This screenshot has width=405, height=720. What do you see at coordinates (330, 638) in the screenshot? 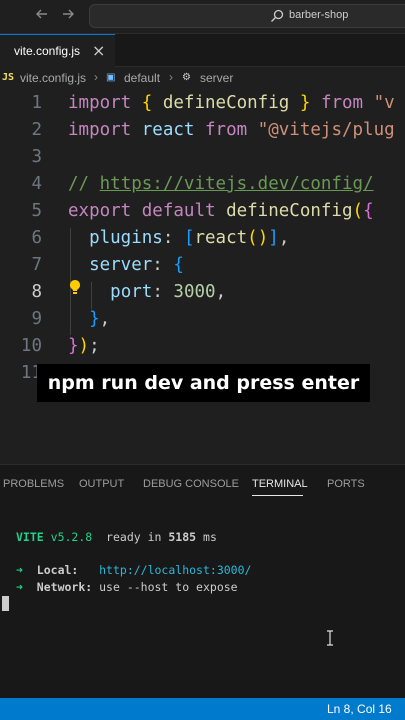
I see `text-cursor-icon` at bounding box center [330, 638].